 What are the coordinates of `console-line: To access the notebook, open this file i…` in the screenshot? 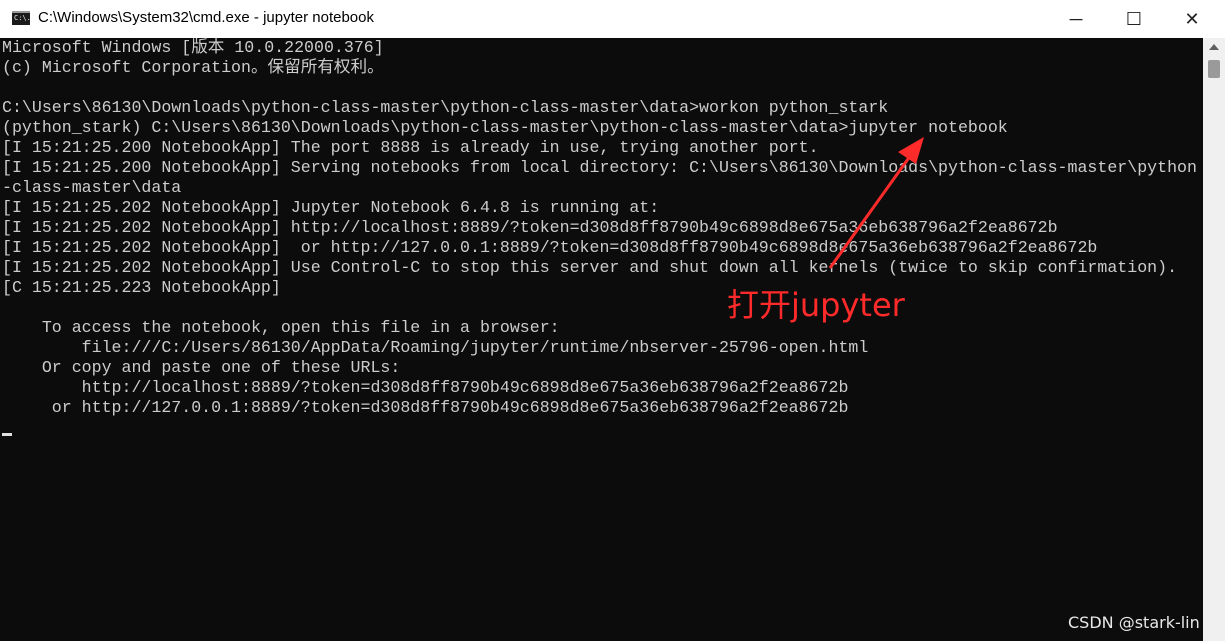 It's located at (281, 327).